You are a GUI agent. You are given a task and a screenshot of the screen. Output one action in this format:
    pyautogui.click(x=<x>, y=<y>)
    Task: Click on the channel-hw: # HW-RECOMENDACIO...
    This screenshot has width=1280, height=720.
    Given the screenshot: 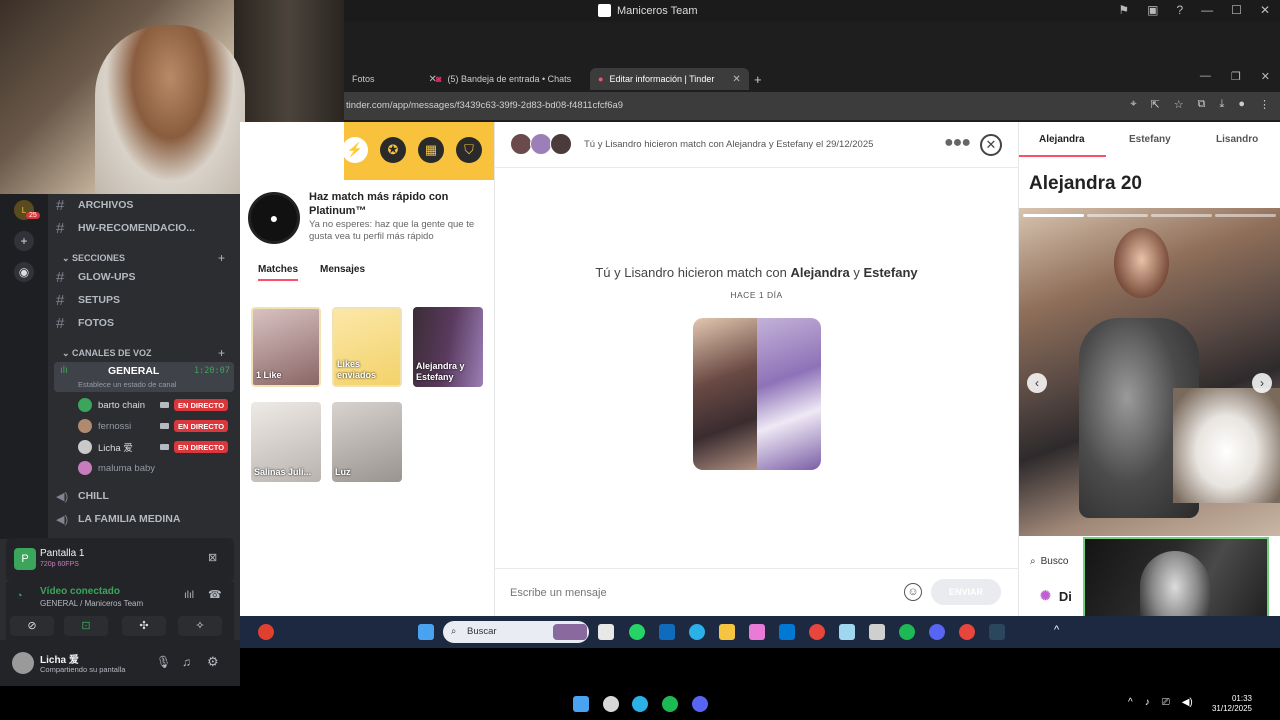 What is the action you would take?
    pyautogui.click(x=125, y=228)
    